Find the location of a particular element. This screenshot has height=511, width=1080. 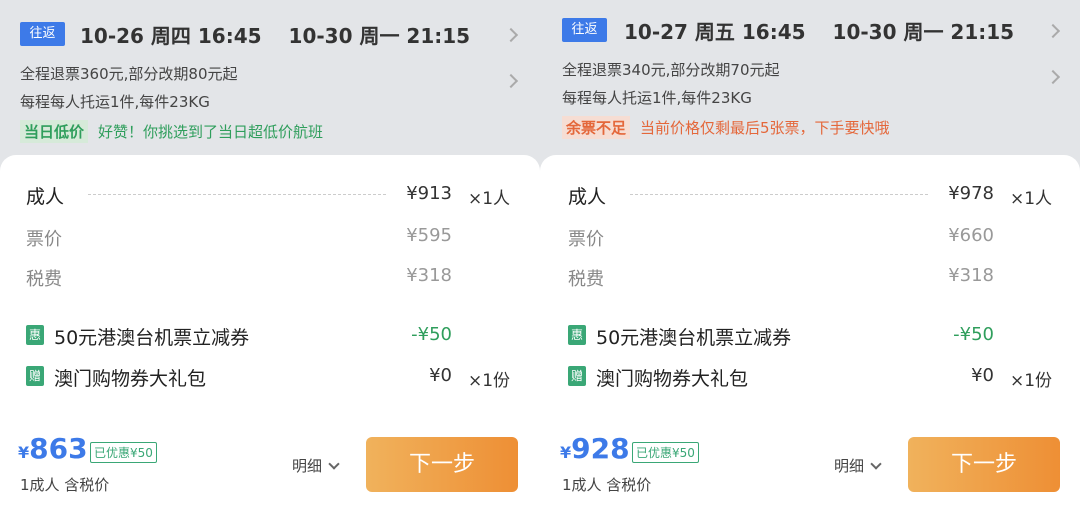

total-price: ¥928 is located at coordinates (595, 448).